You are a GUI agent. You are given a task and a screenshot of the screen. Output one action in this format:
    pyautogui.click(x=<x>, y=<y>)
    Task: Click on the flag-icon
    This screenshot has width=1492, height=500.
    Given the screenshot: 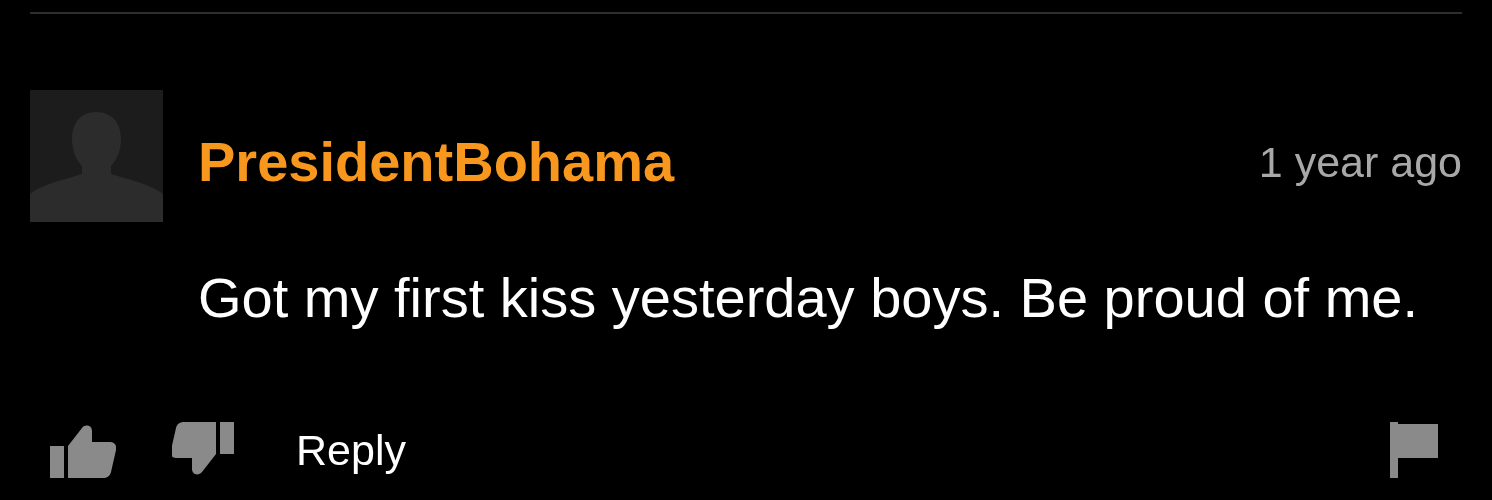 What is the action you would take?
    pyautogui.click(x=1414, y=450)
    